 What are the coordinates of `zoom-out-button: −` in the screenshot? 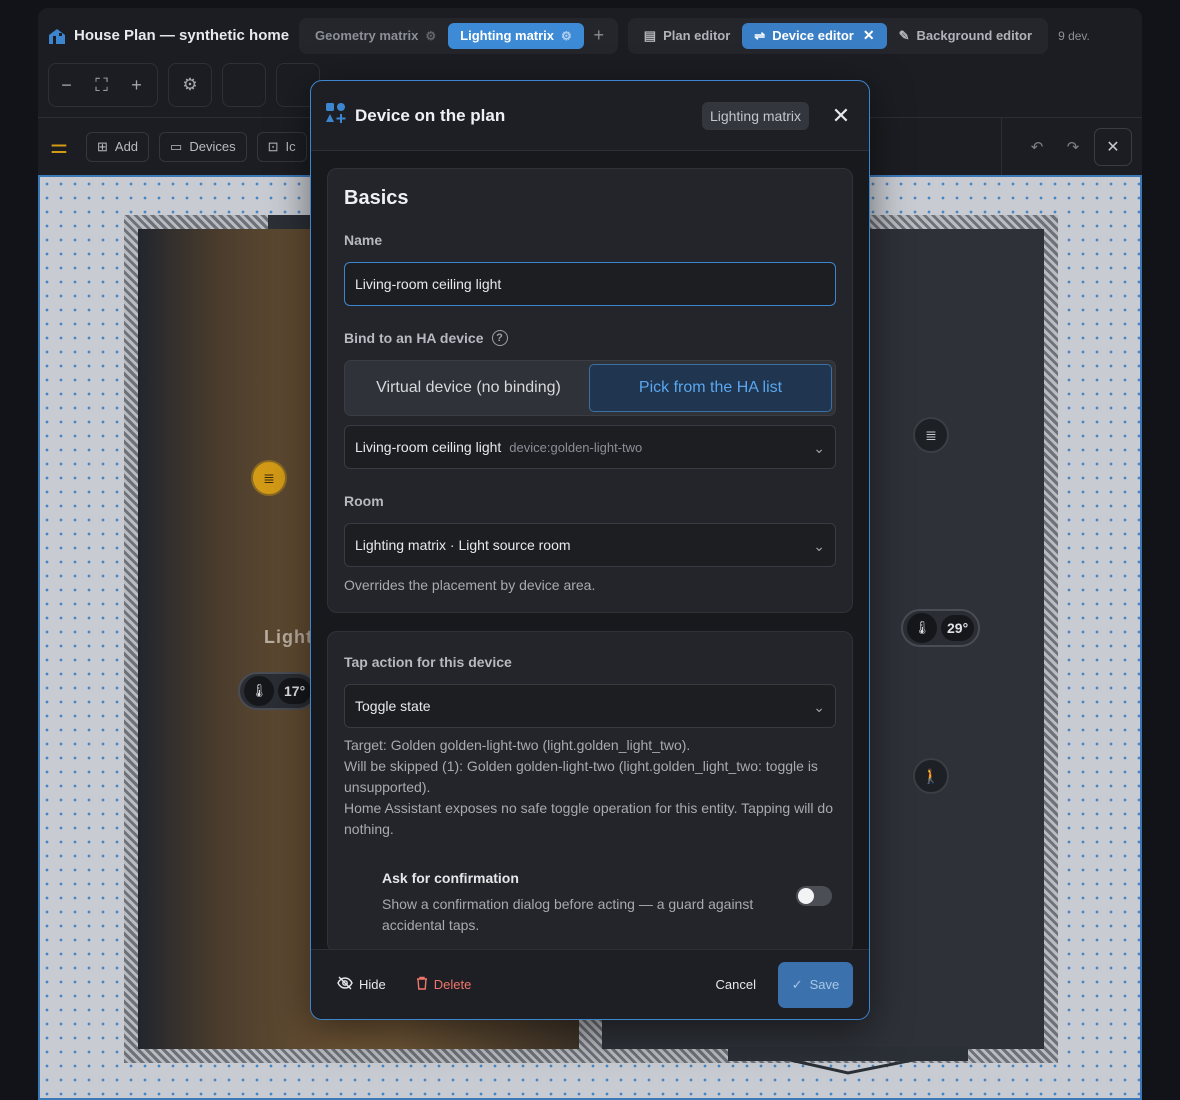 It's located at (66, 85).